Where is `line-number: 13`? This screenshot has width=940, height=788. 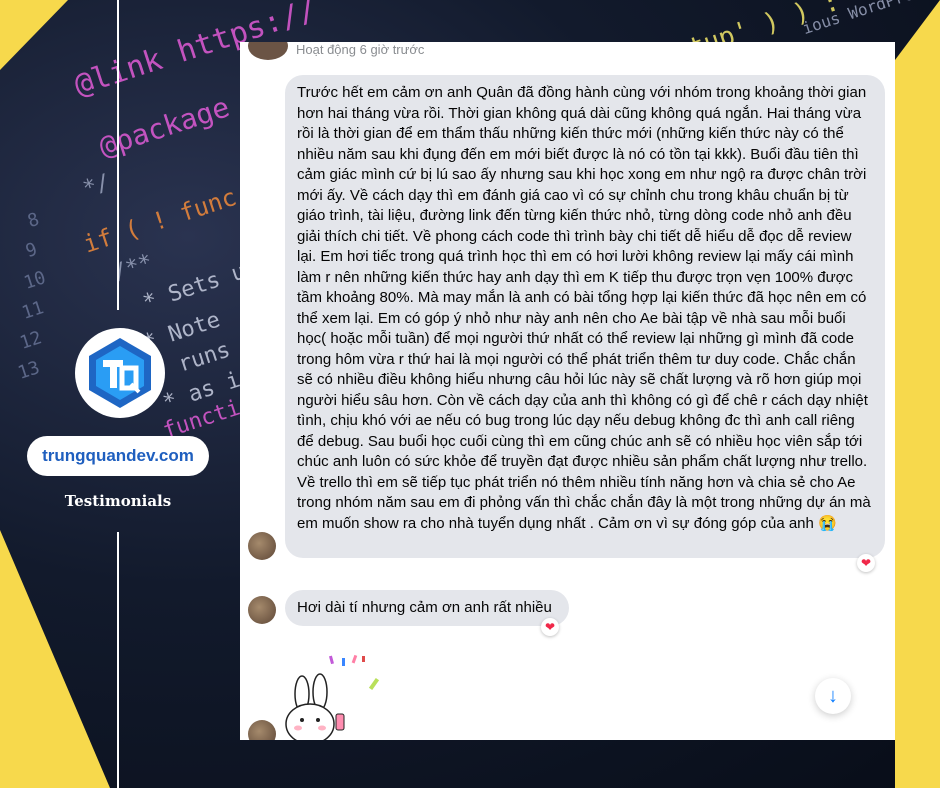 line-number: 13 is located at coordinates (29, 370).